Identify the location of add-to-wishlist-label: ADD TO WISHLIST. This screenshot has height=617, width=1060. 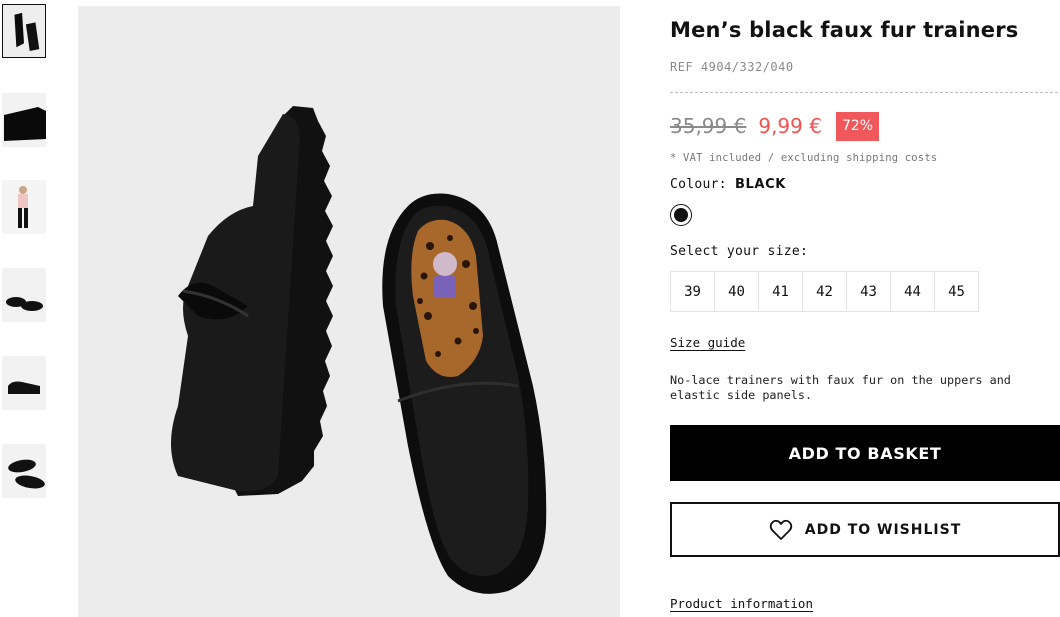
(883, 529).